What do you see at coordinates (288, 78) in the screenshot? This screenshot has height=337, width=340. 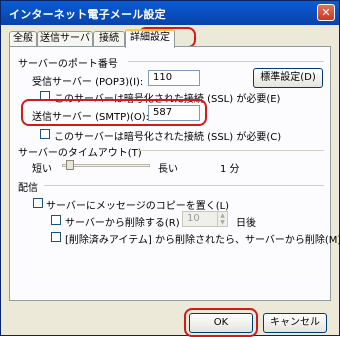 I see `restore-defaults-button: 標準設定(D)` at bounding box center [288, 78].